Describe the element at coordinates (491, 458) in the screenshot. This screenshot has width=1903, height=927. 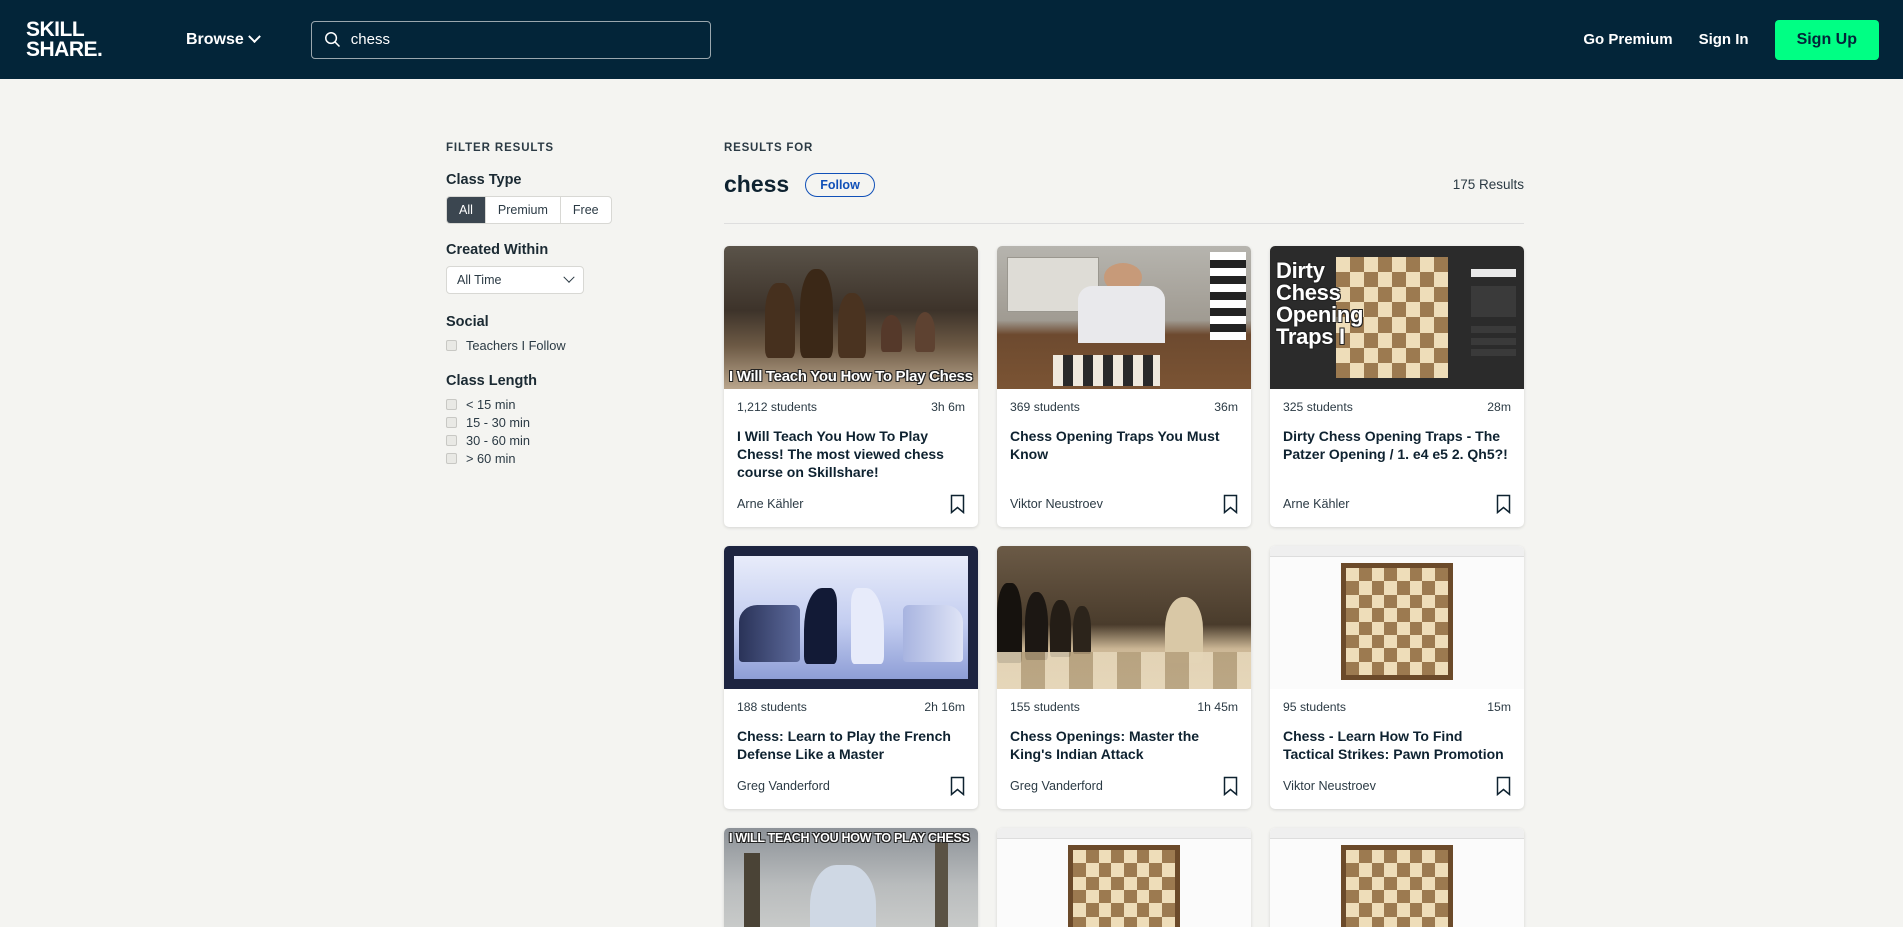
I see `filter-label: > 60 min` at that location.